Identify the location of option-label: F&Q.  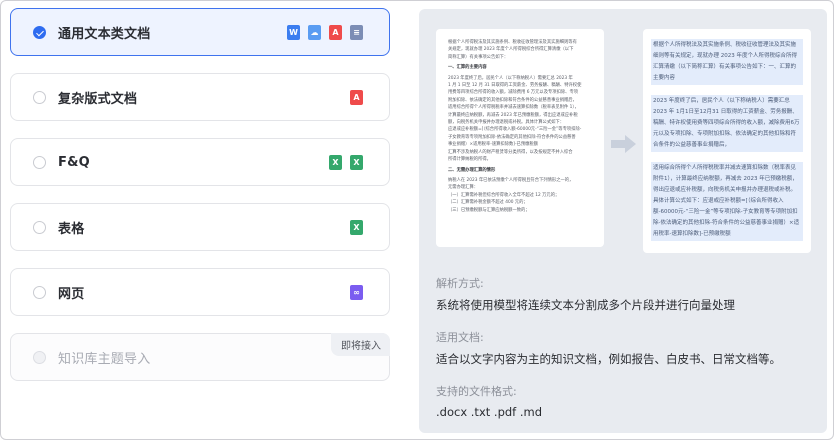
(74, 162).